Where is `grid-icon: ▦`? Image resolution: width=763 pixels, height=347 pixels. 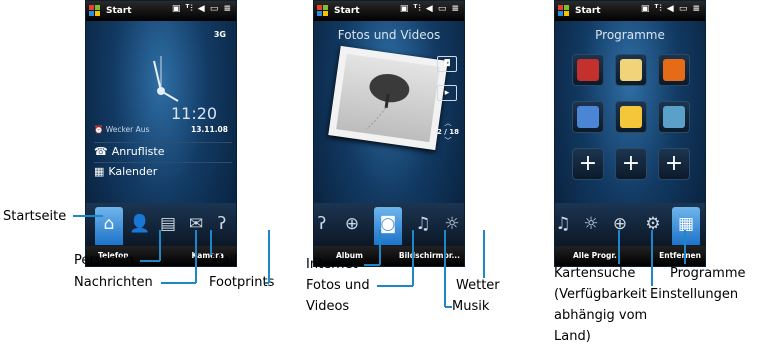
grid-icon: ▦ is located at coordinates (686, 224).